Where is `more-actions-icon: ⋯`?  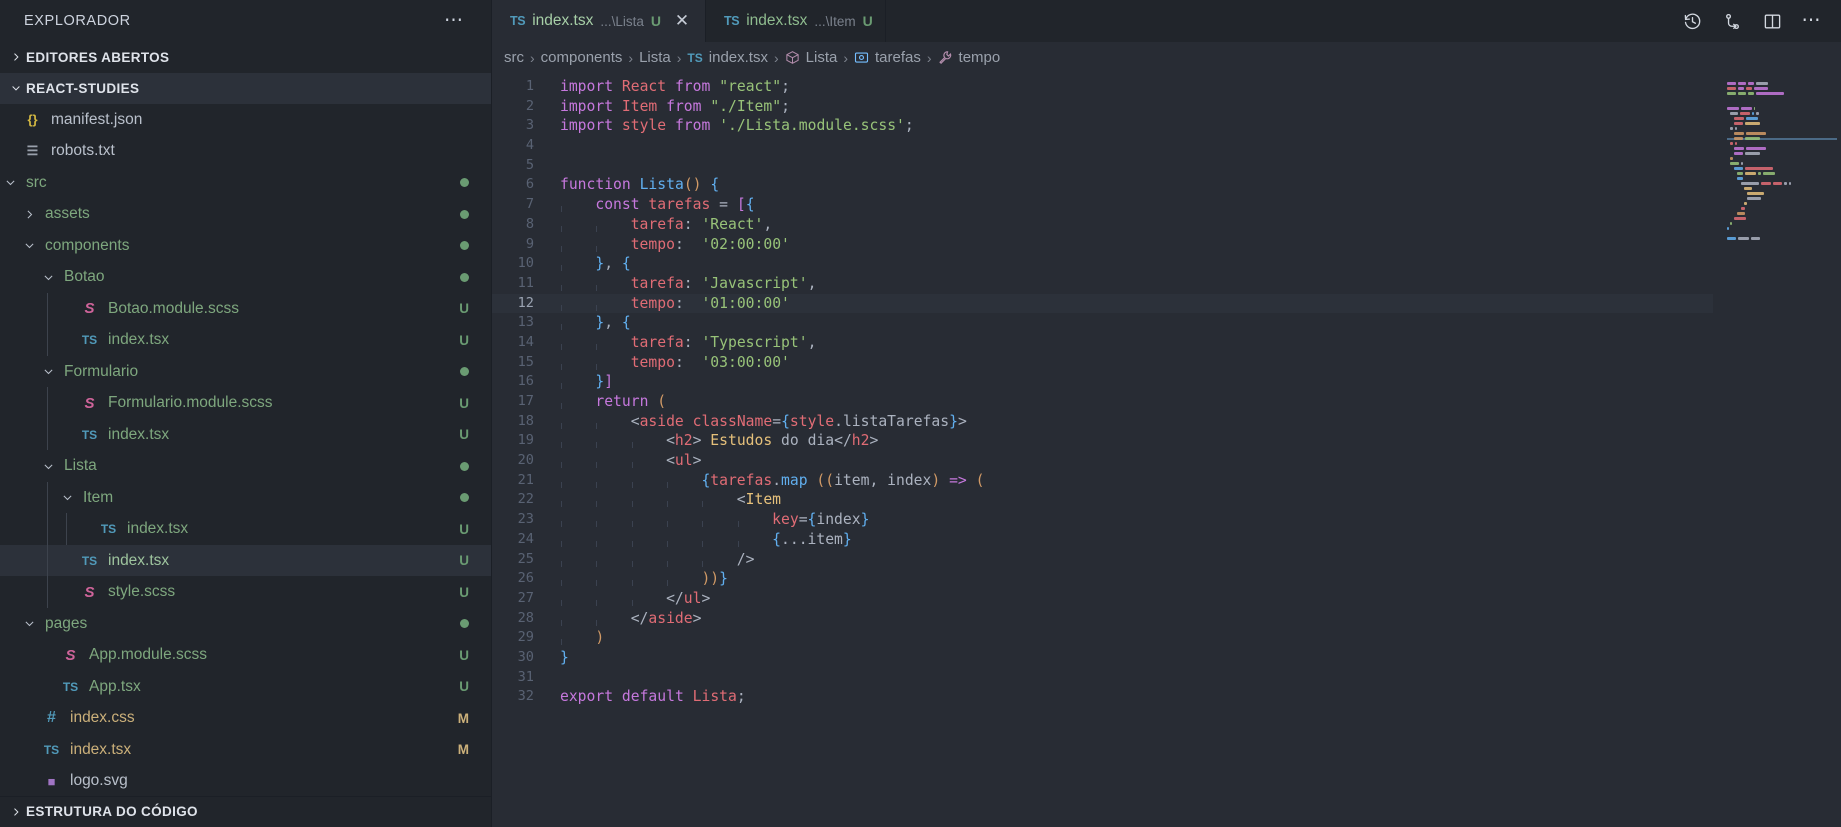
more-actions-icon: ⋯ is located at coordinates (1812, 21).